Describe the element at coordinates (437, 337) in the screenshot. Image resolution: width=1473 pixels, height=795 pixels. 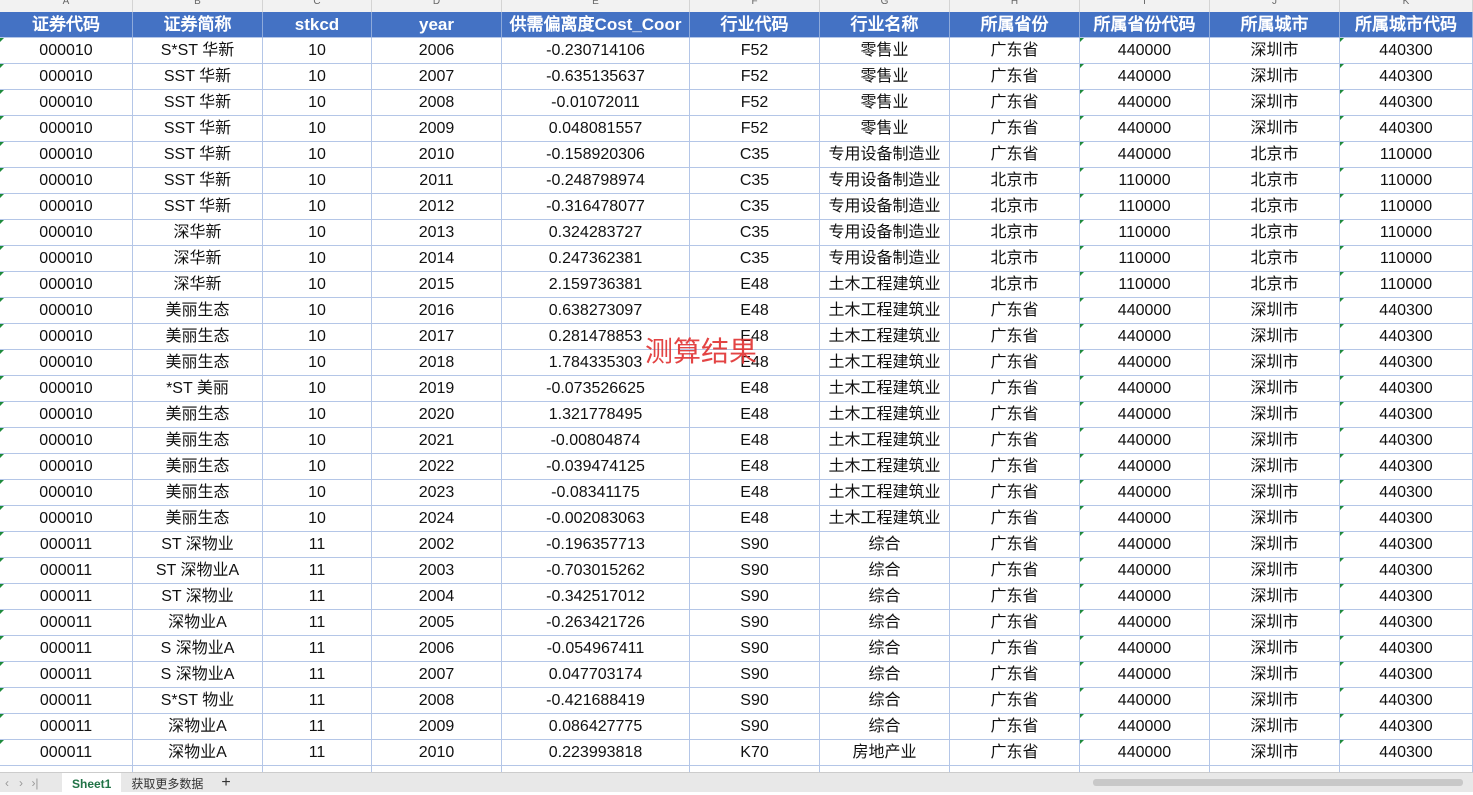
I see `table-cell: 2017` at that location.